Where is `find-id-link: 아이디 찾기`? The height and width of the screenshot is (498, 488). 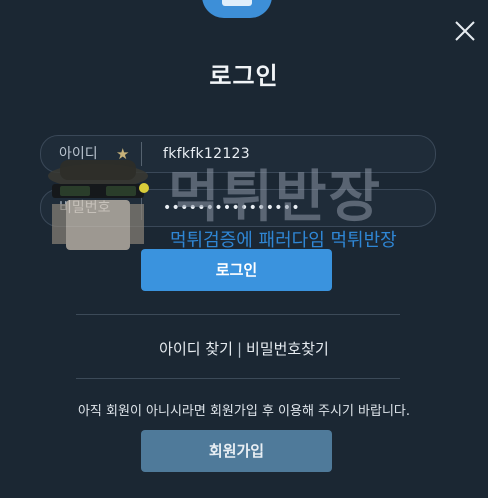 find-id-link: 아이디 찾기 is located at coordinates (196, 349).